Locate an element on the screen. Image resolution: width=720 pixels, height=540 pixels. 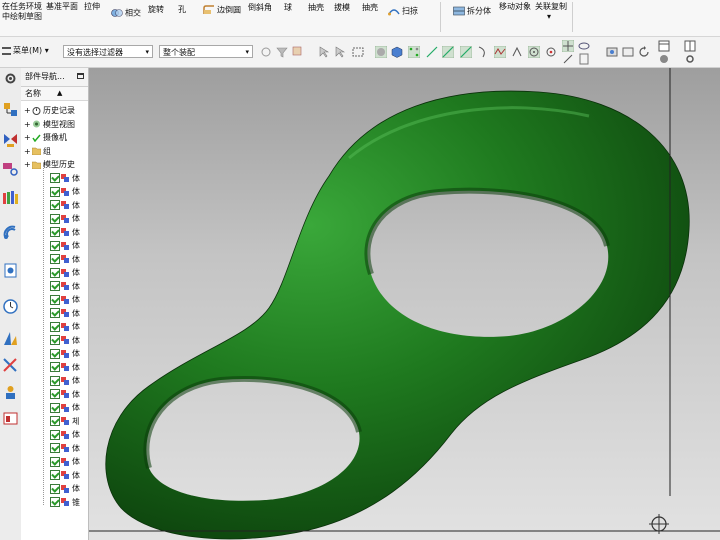
filter-icon is located at coordinates (282, 52).